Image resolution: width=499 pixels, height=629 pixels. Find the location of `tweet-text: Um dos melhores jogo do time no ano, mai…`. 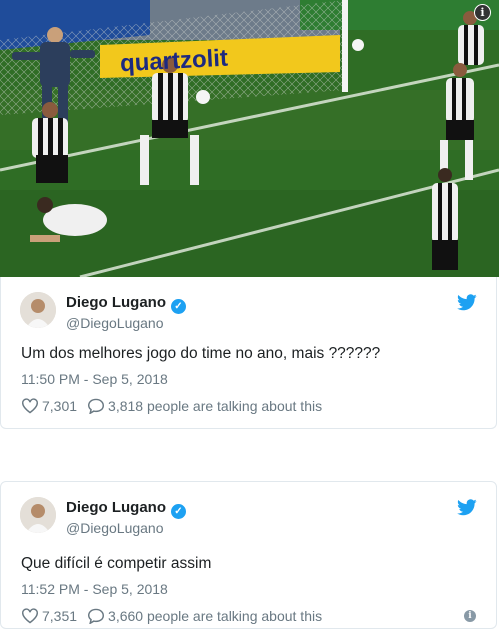

tweet-text: Um dos melhores jogo do time no ano, mai… is located at coordinates (201, 353).